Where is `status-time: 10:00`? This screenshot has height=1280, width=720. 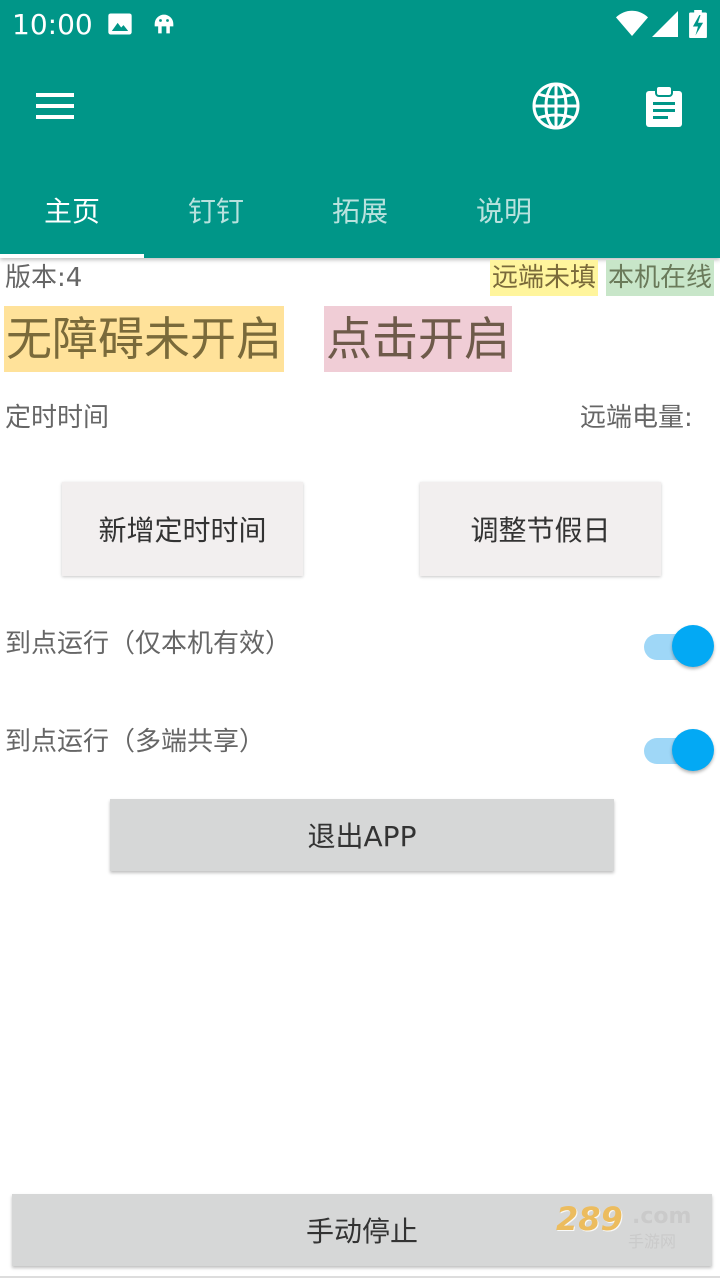
status-time: 10:00 is located at coordinates (52, 24).